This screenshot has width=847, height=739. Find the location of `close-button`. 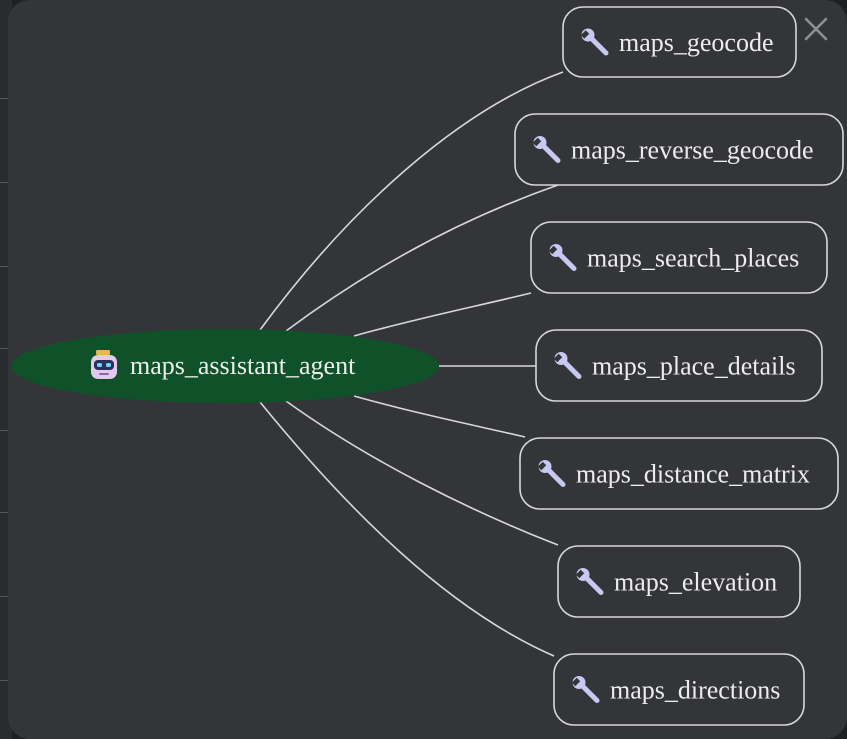

close-button is located at coordinates (816, 29).